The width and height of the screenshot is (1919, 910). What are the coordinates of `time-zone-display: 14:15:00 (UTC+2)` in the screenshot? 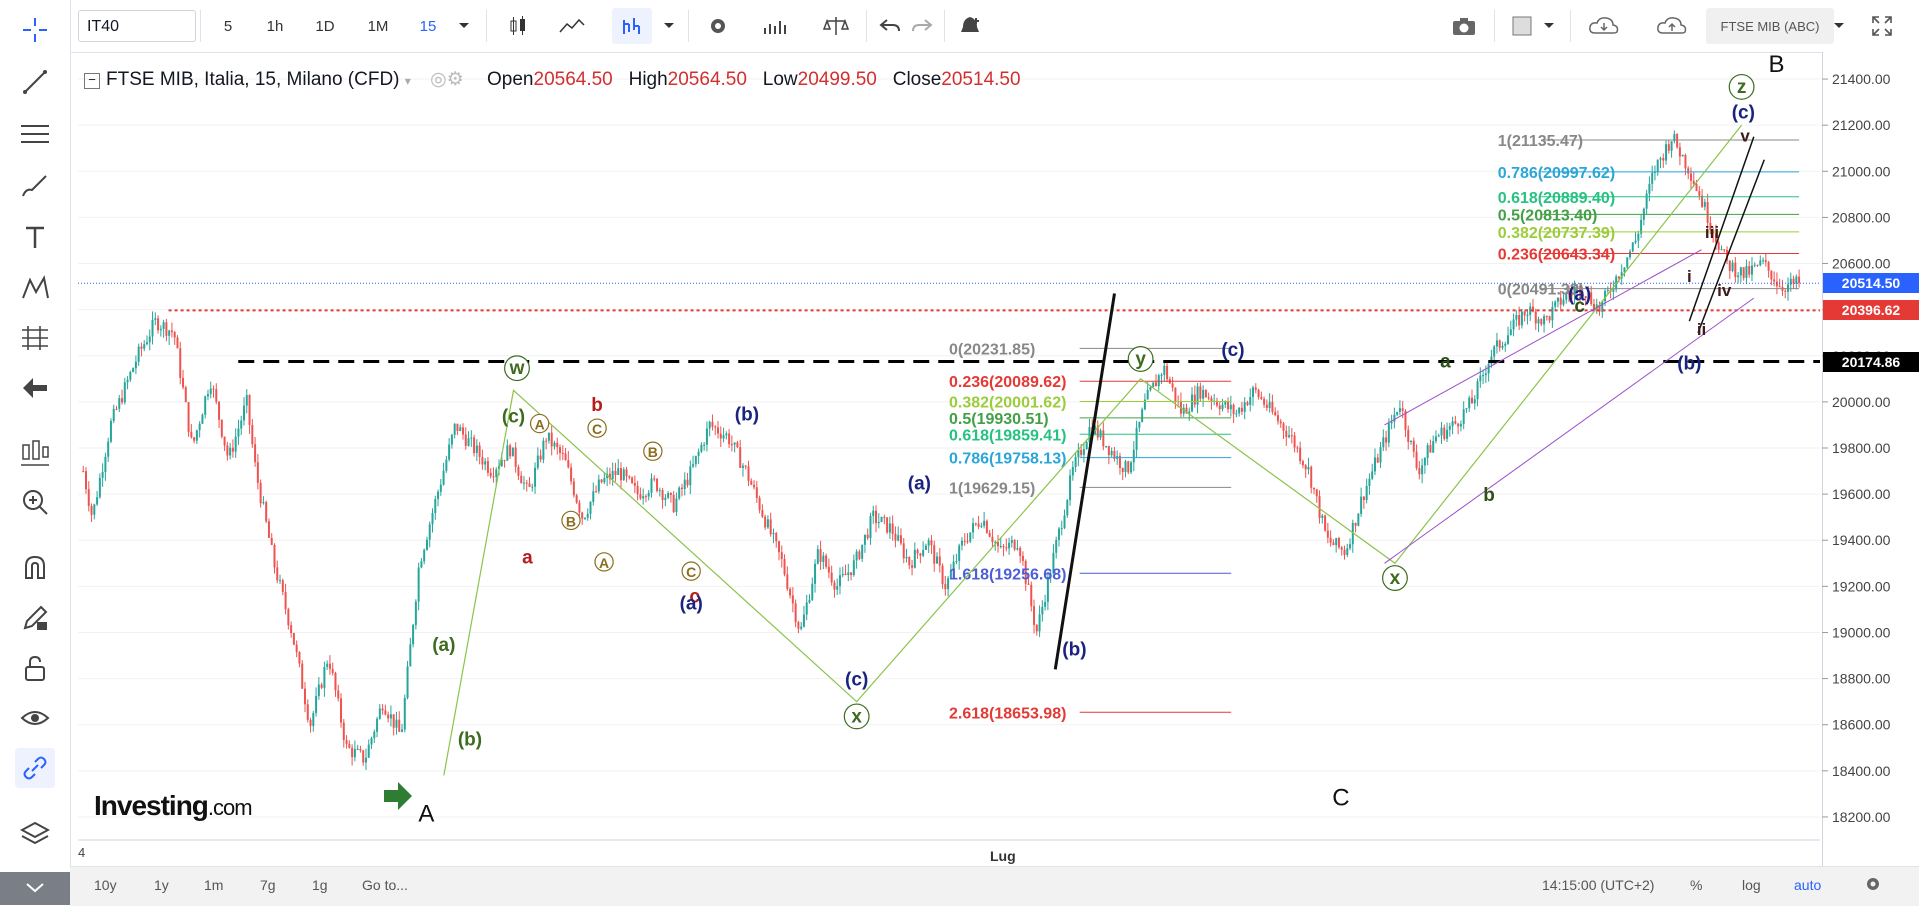 It's located at (1598, 885).